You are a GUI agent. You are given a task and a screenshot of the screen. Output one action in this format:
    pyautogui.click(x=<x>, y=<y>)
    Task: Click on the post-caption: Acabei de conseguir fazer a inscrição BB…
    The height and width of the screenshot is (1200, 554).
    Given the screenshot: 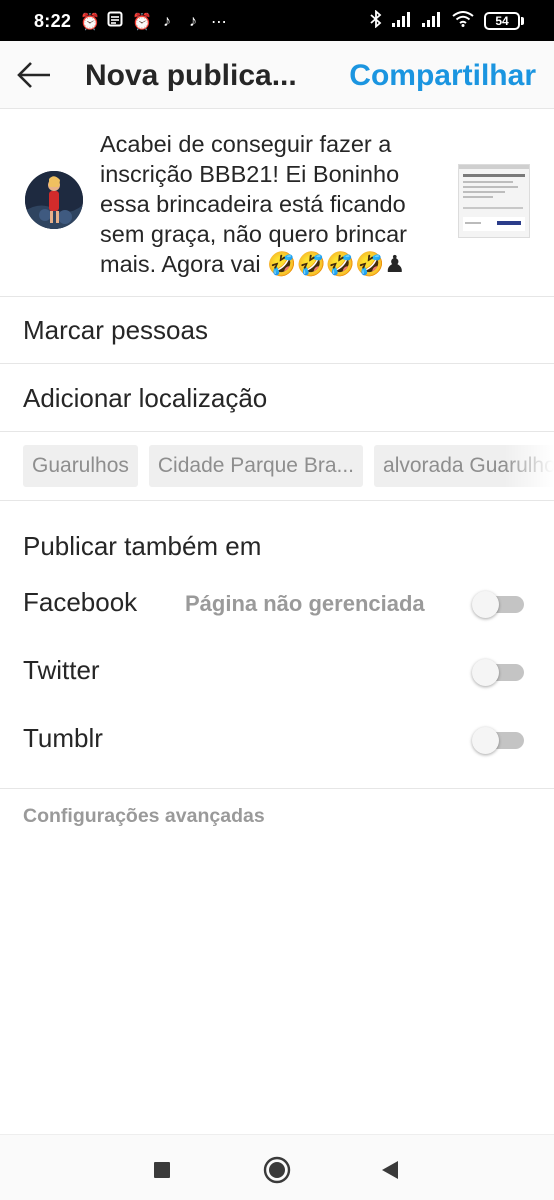 What is the action you would take?
    pyautogui.click(x=272, y=204)
    